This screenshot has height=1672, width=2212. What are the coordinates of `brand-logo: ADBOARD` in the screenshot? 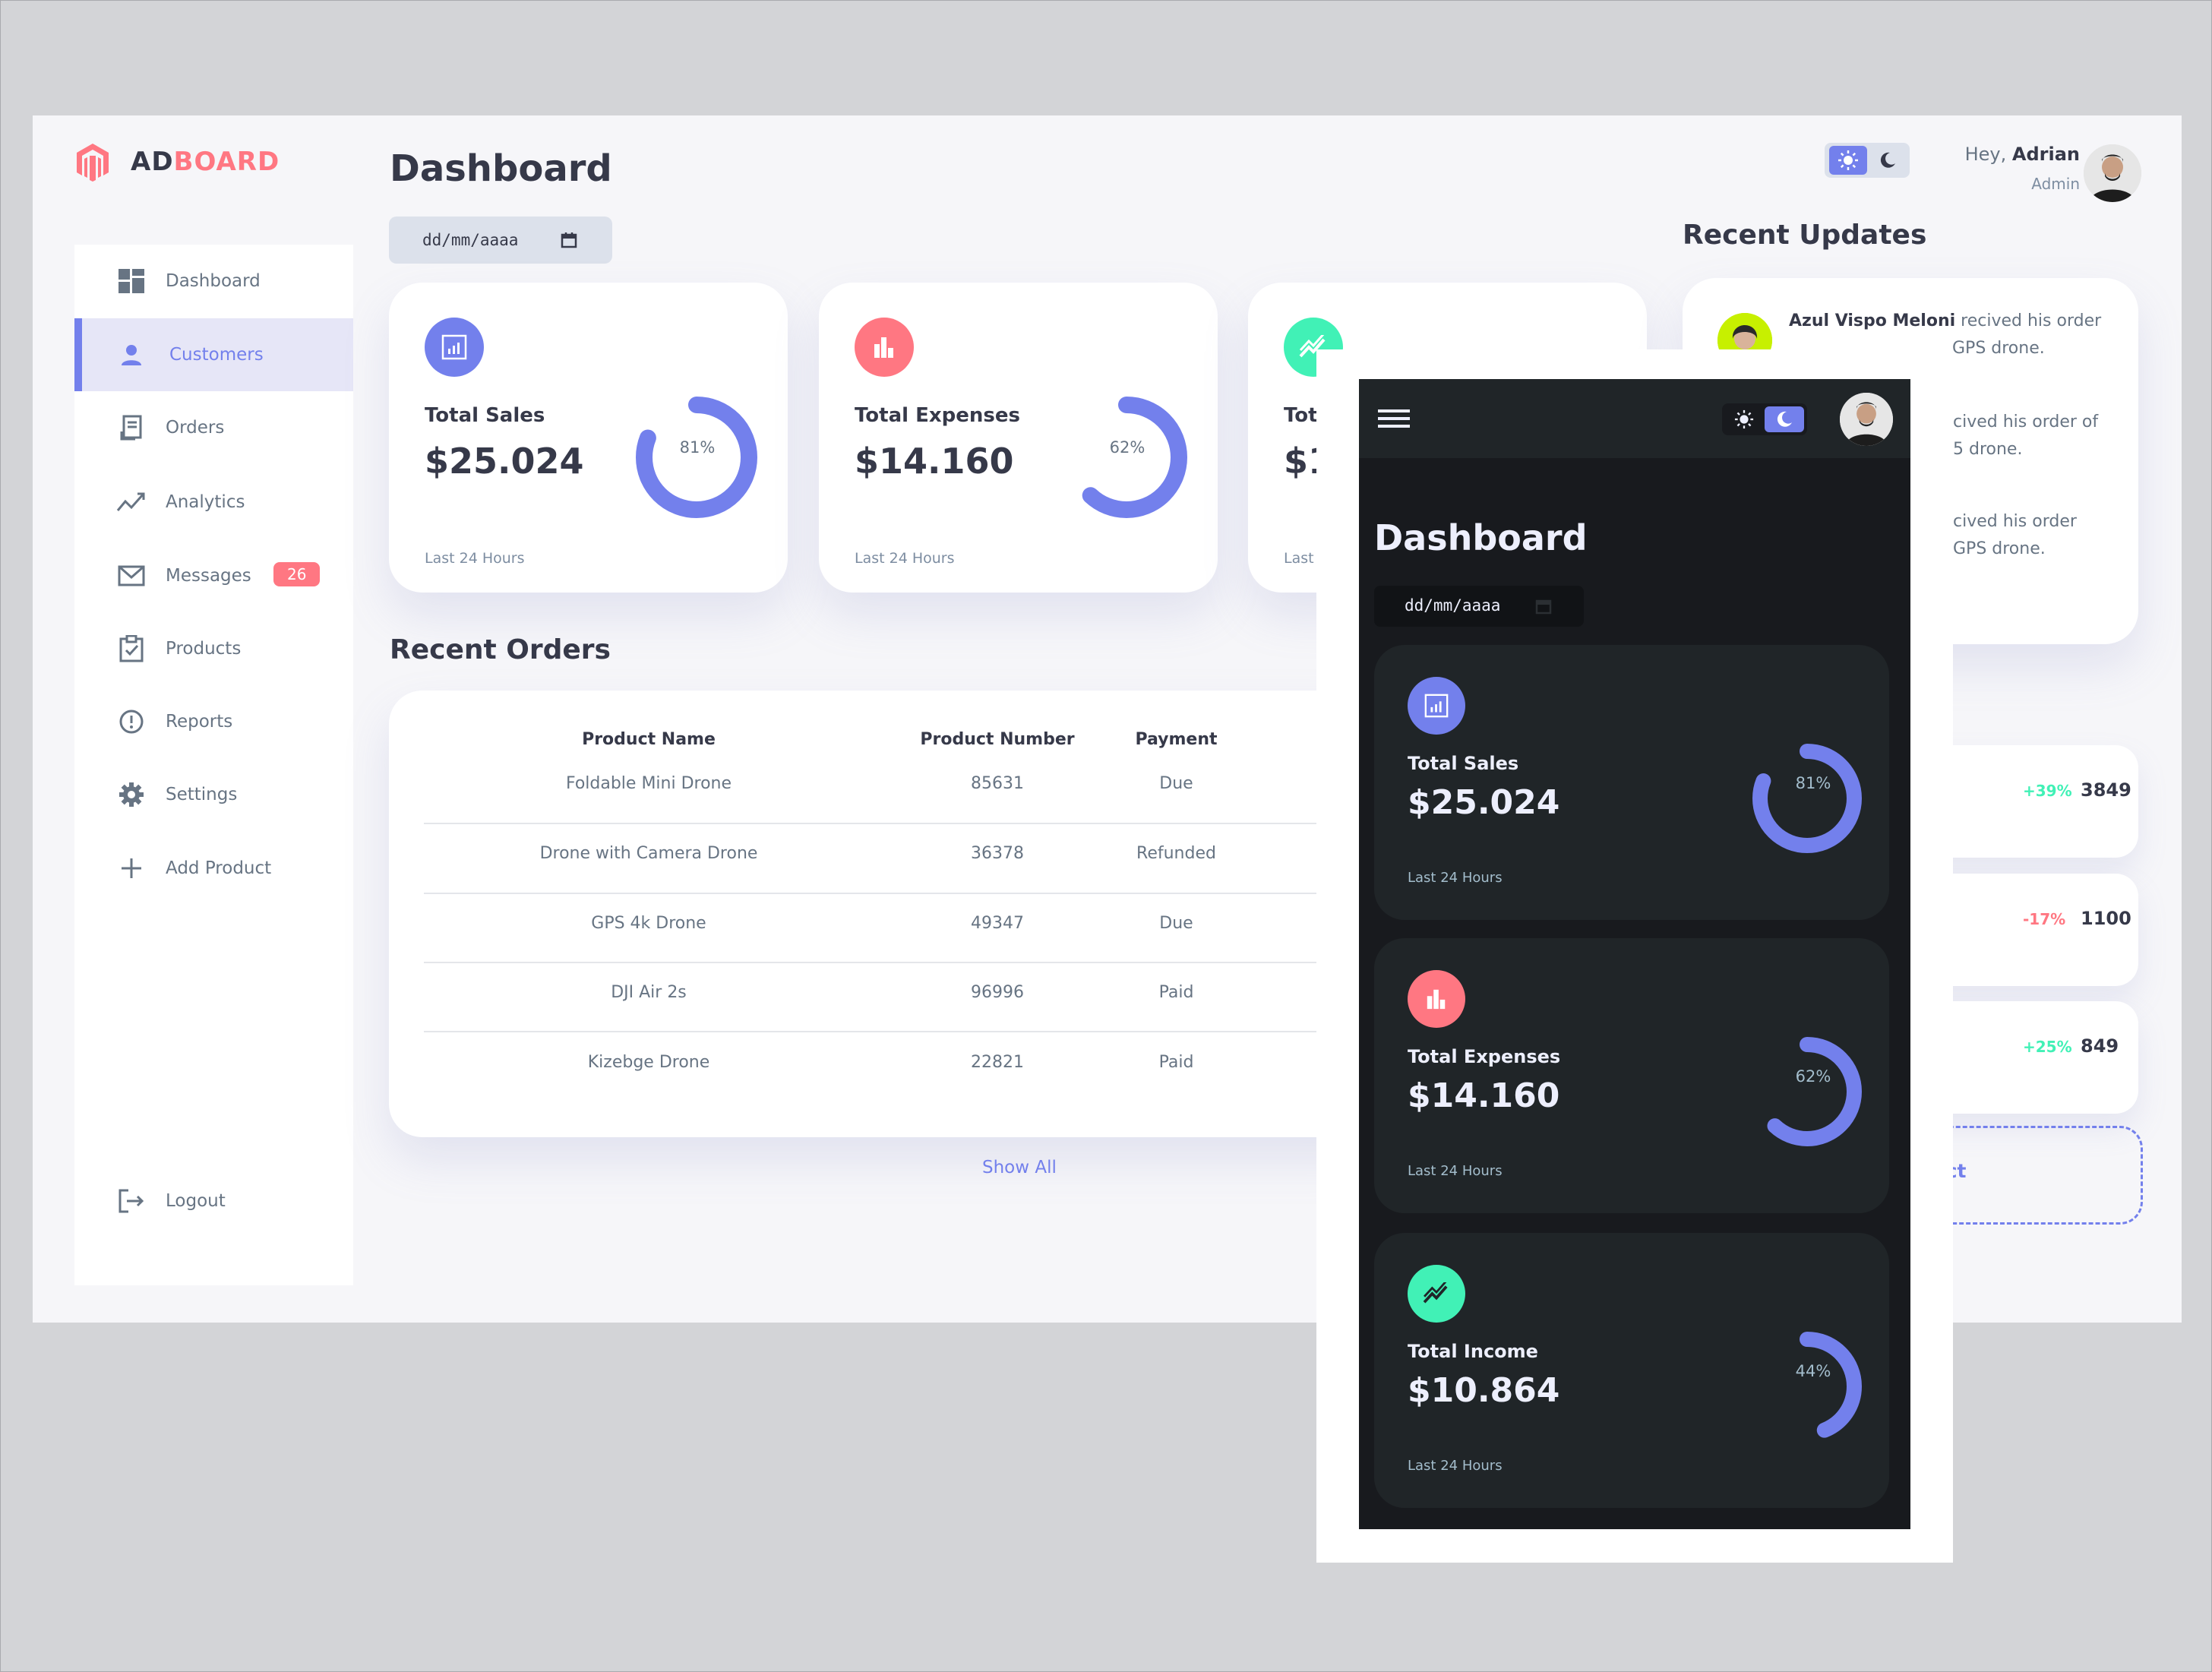 It's located at (177, 162).